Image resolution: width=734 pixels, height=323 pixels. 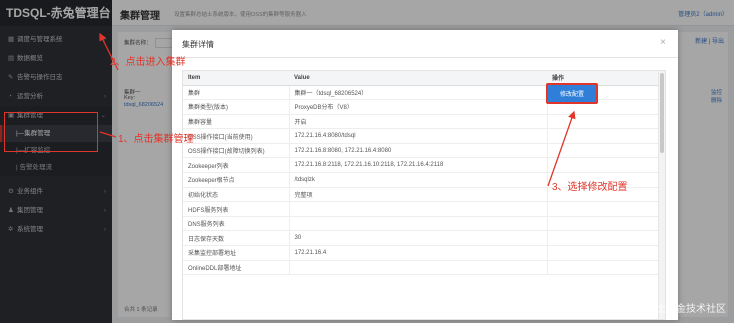 What do you see at coordinates (236, 195) in the screenshot?
I see `detail-item-cell: 初始化状态` at bounding box center [236, 195].